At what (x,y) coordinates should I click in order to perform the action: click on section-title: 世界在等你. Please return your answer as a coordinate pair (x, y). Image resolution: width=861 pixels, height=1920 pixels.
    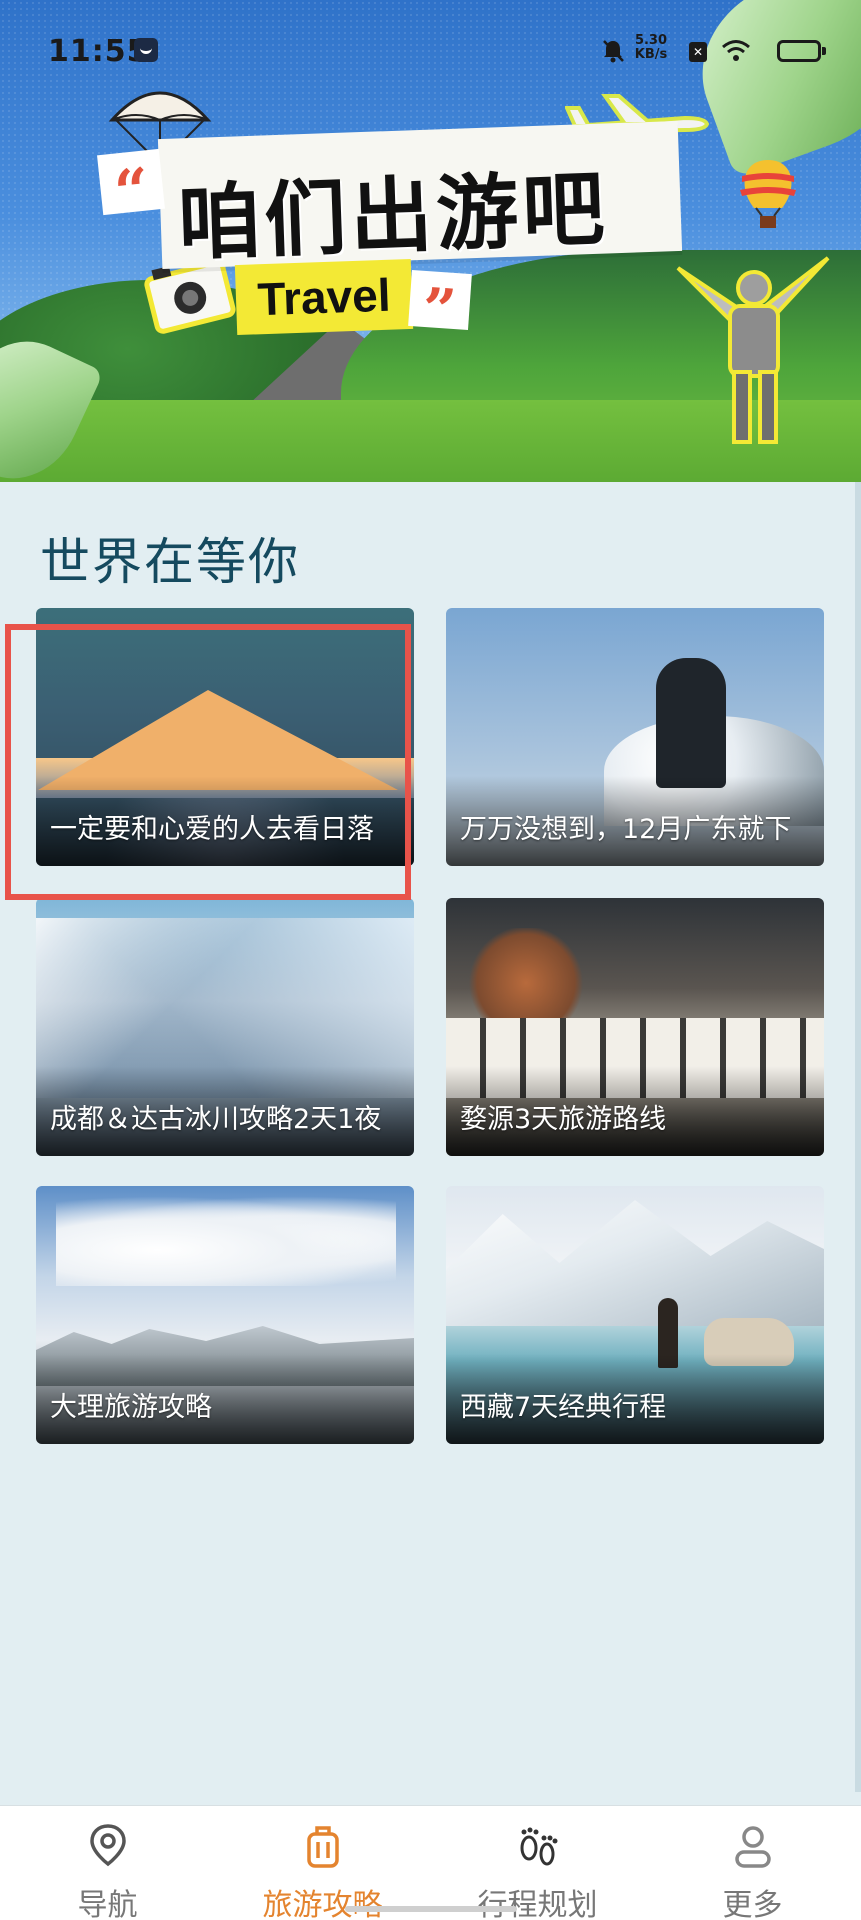
    Looking at the image, I should click on (170, 562).